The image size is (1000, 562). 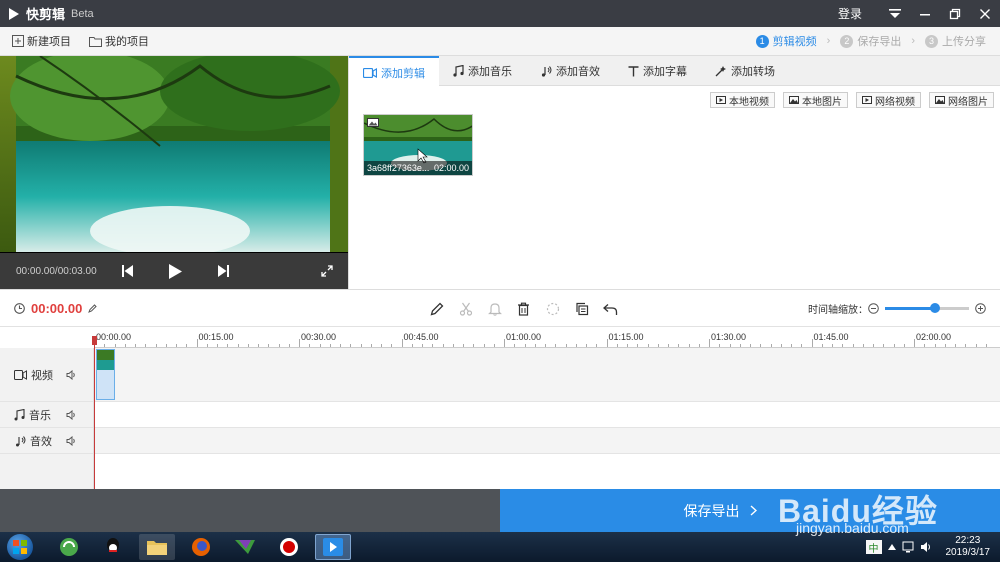 What do you see at coordinates (908, 547) in the screenshot?
I see `network-icon` at bounding box center [908, 547].